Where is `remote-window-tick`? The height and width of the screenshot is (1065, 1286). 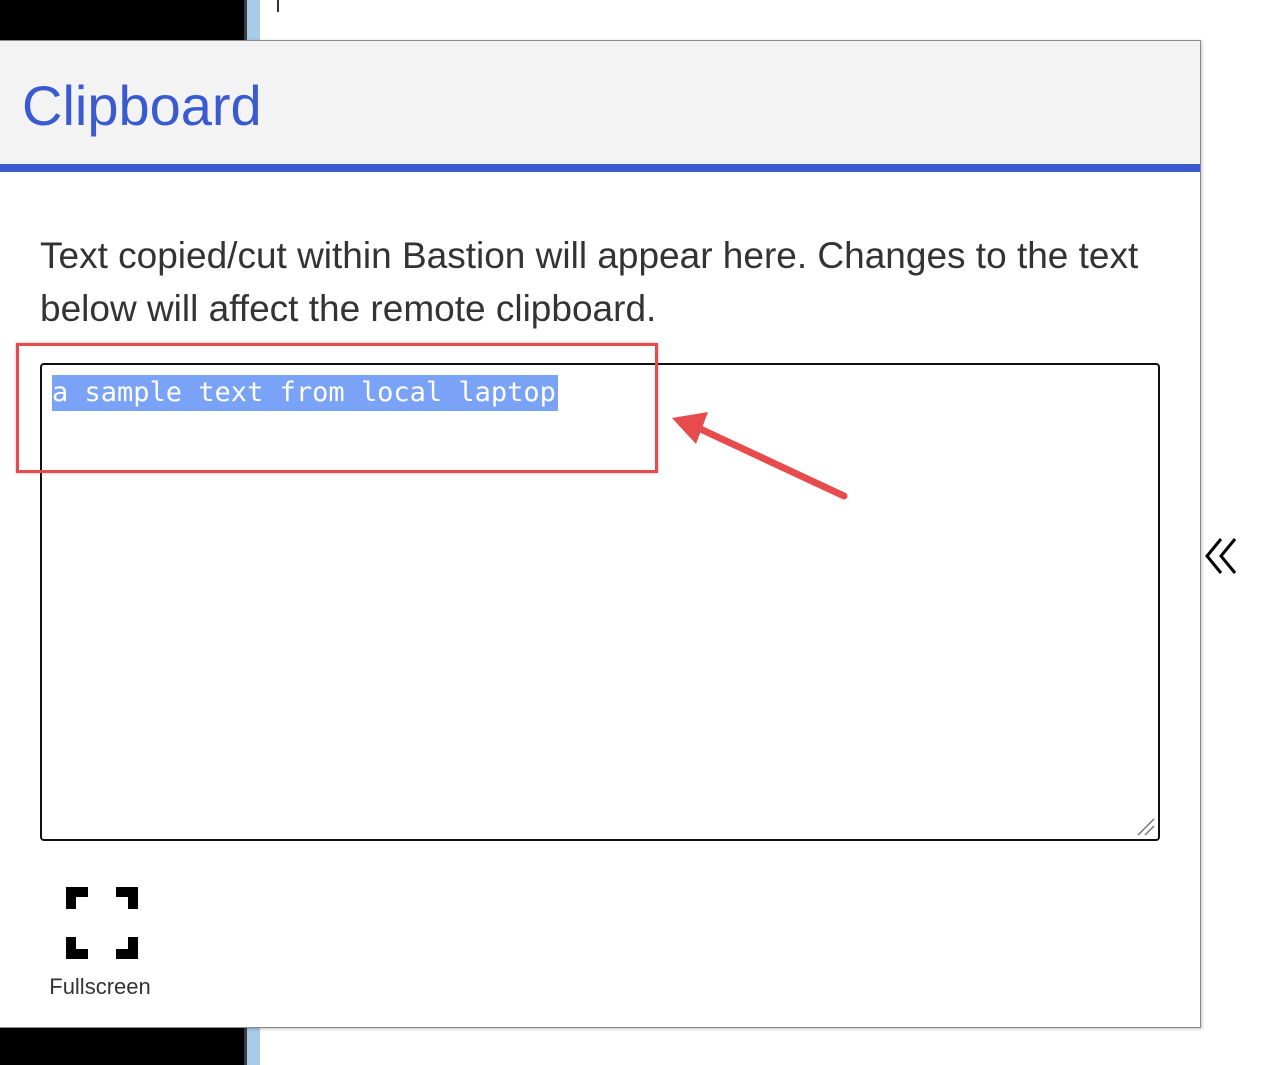
remote-window-tick is located at coordinates (278, 6).